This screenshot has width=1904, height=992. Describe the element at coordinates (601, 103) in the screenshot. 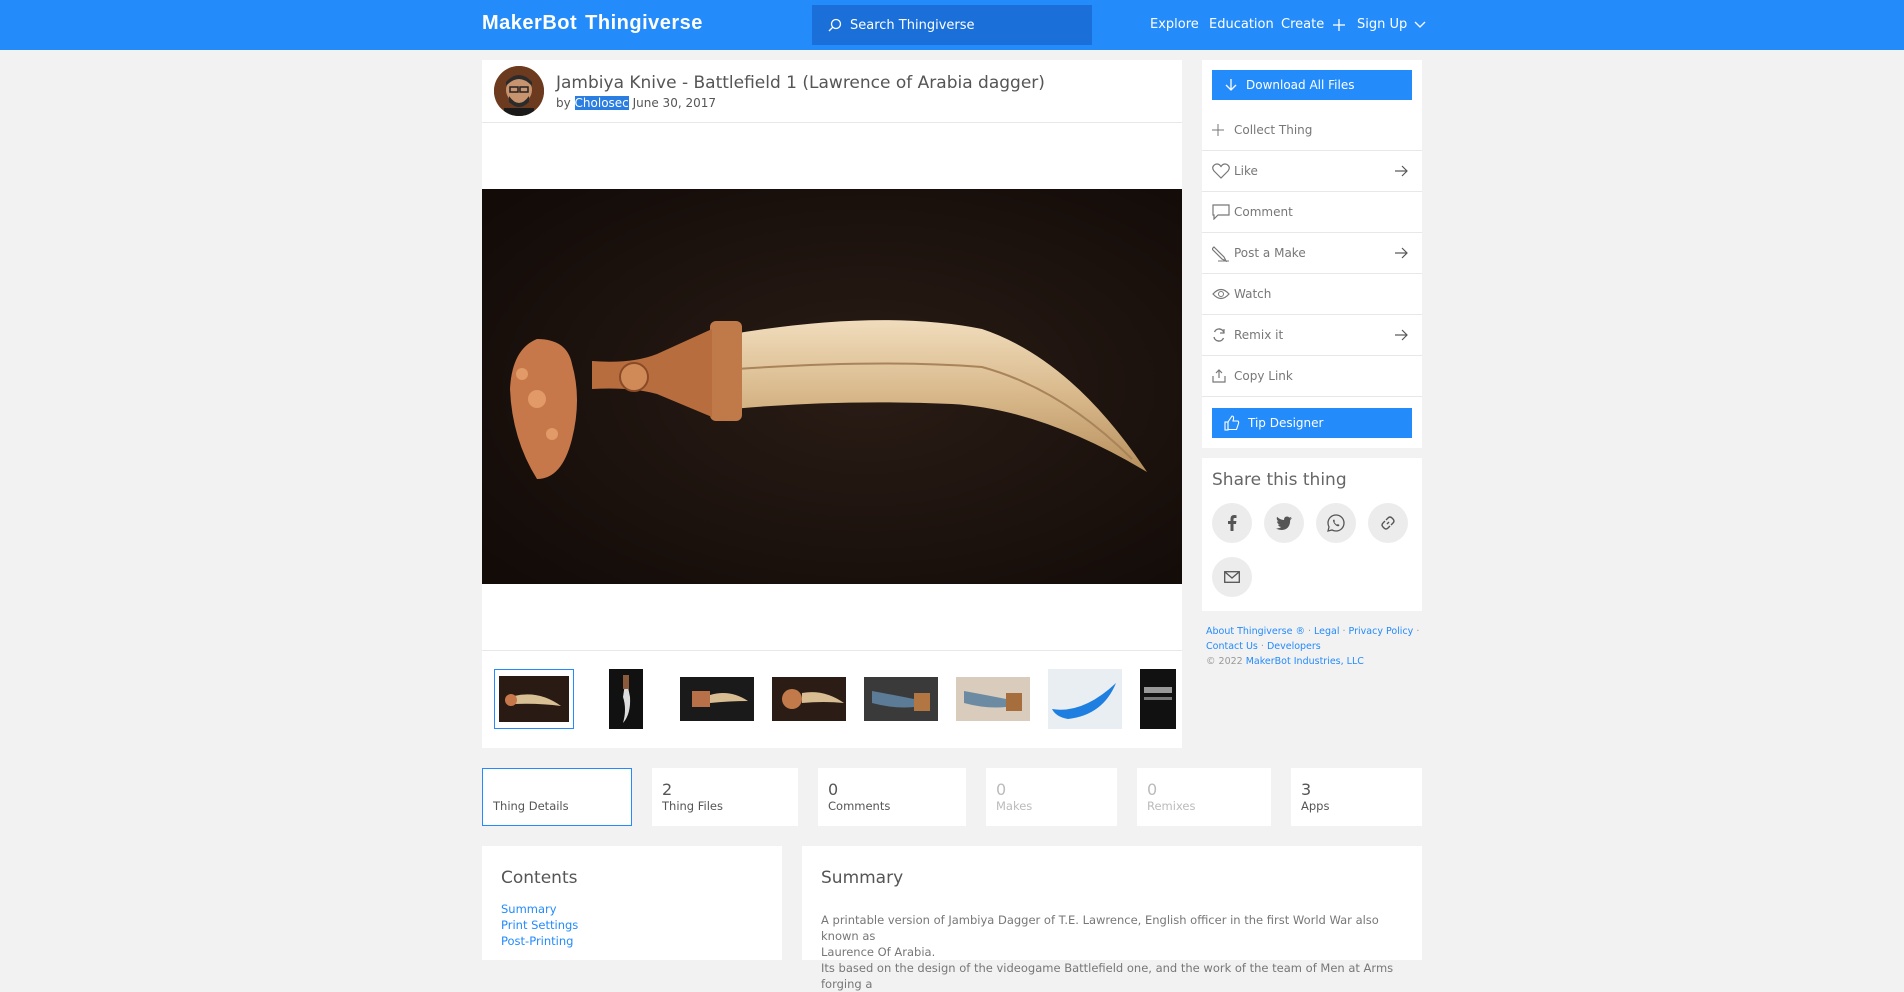

I see `author-link: Cholosec` at that location.